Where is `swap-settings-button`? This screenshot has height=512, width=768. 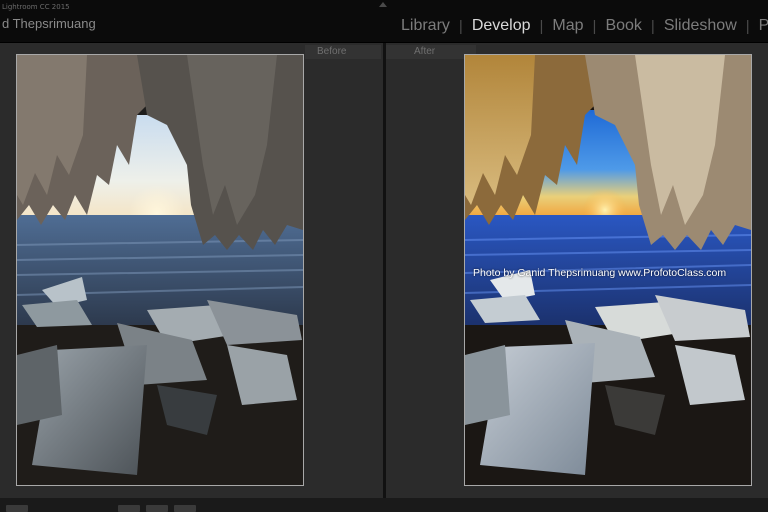
swap-settings-button is located at coordinates (157, 508).